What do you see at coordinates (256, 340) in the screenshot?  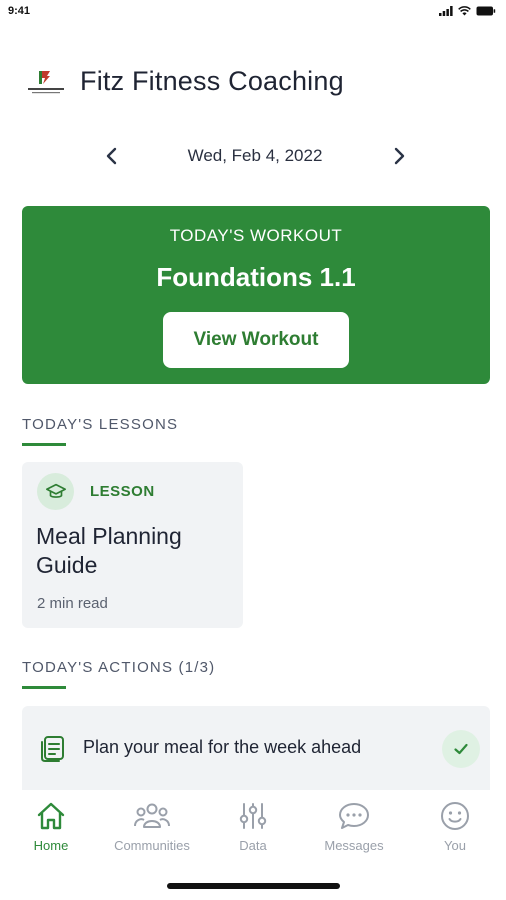 I see `view-workout-button: View Workout` at bounding box center [256, 340].